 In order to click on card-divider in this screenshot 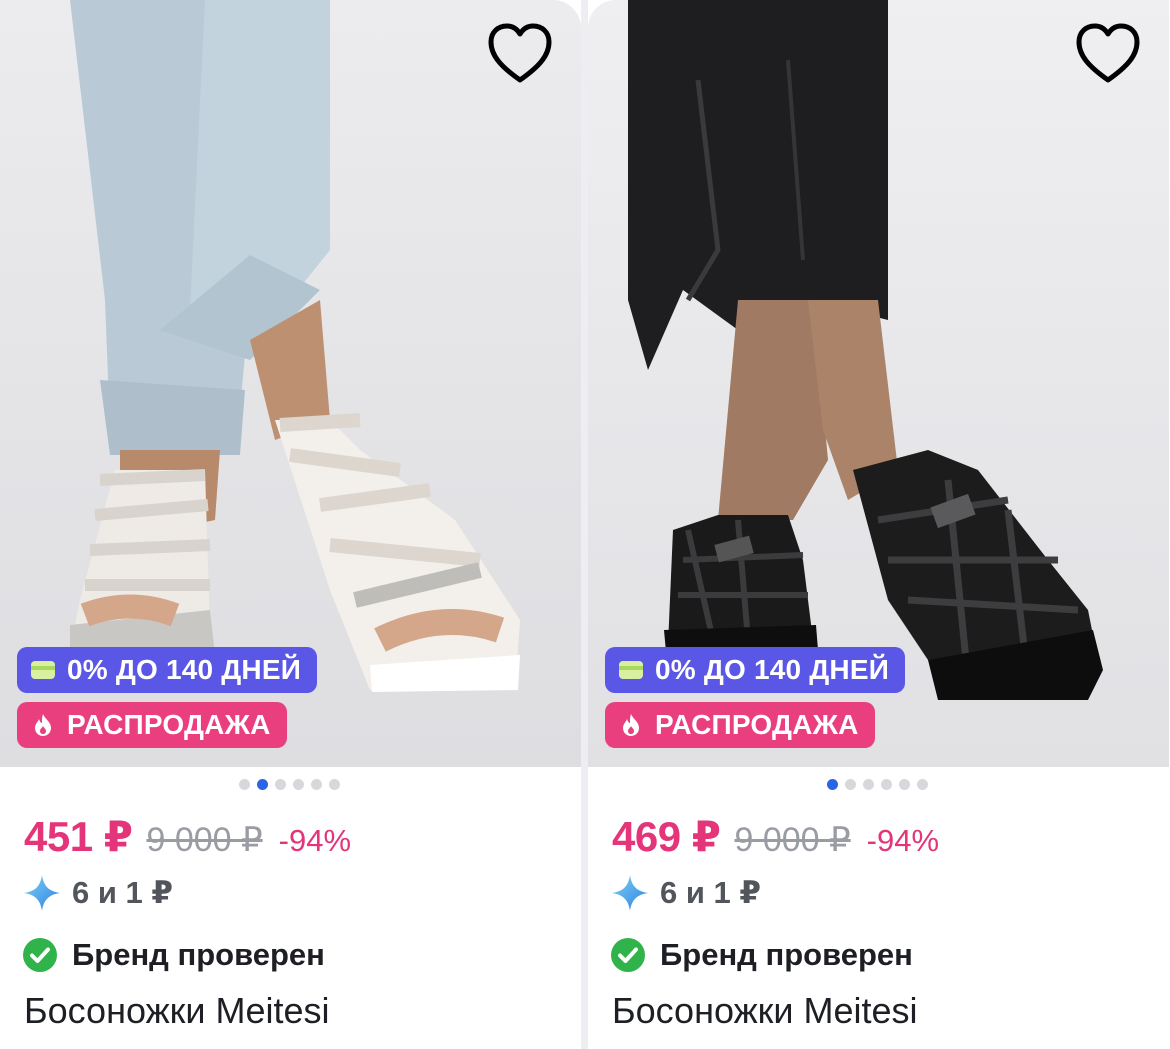, I will do `click(584, 524)`.